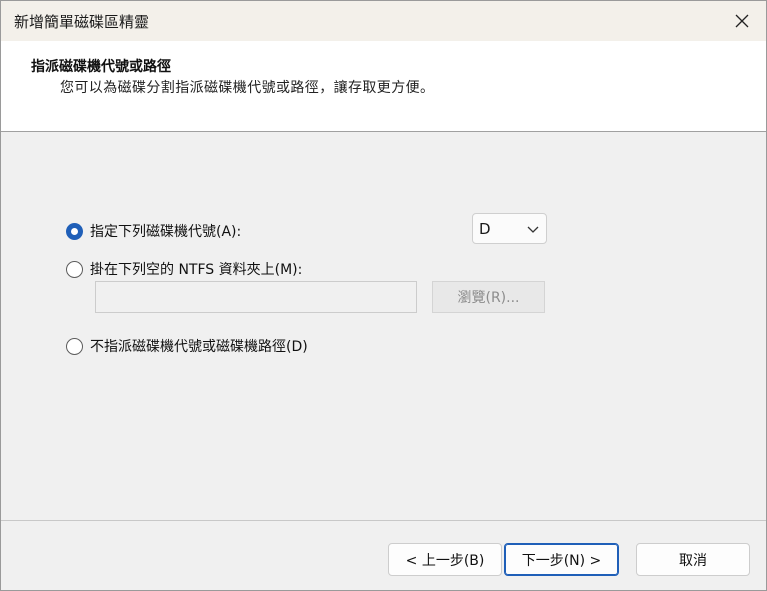 Image resolution: width=767 pixels, height=591 pixels. Describe the element at coordinates (74, 231) in the screenshot. I see `assign-letter-radio` at that location.